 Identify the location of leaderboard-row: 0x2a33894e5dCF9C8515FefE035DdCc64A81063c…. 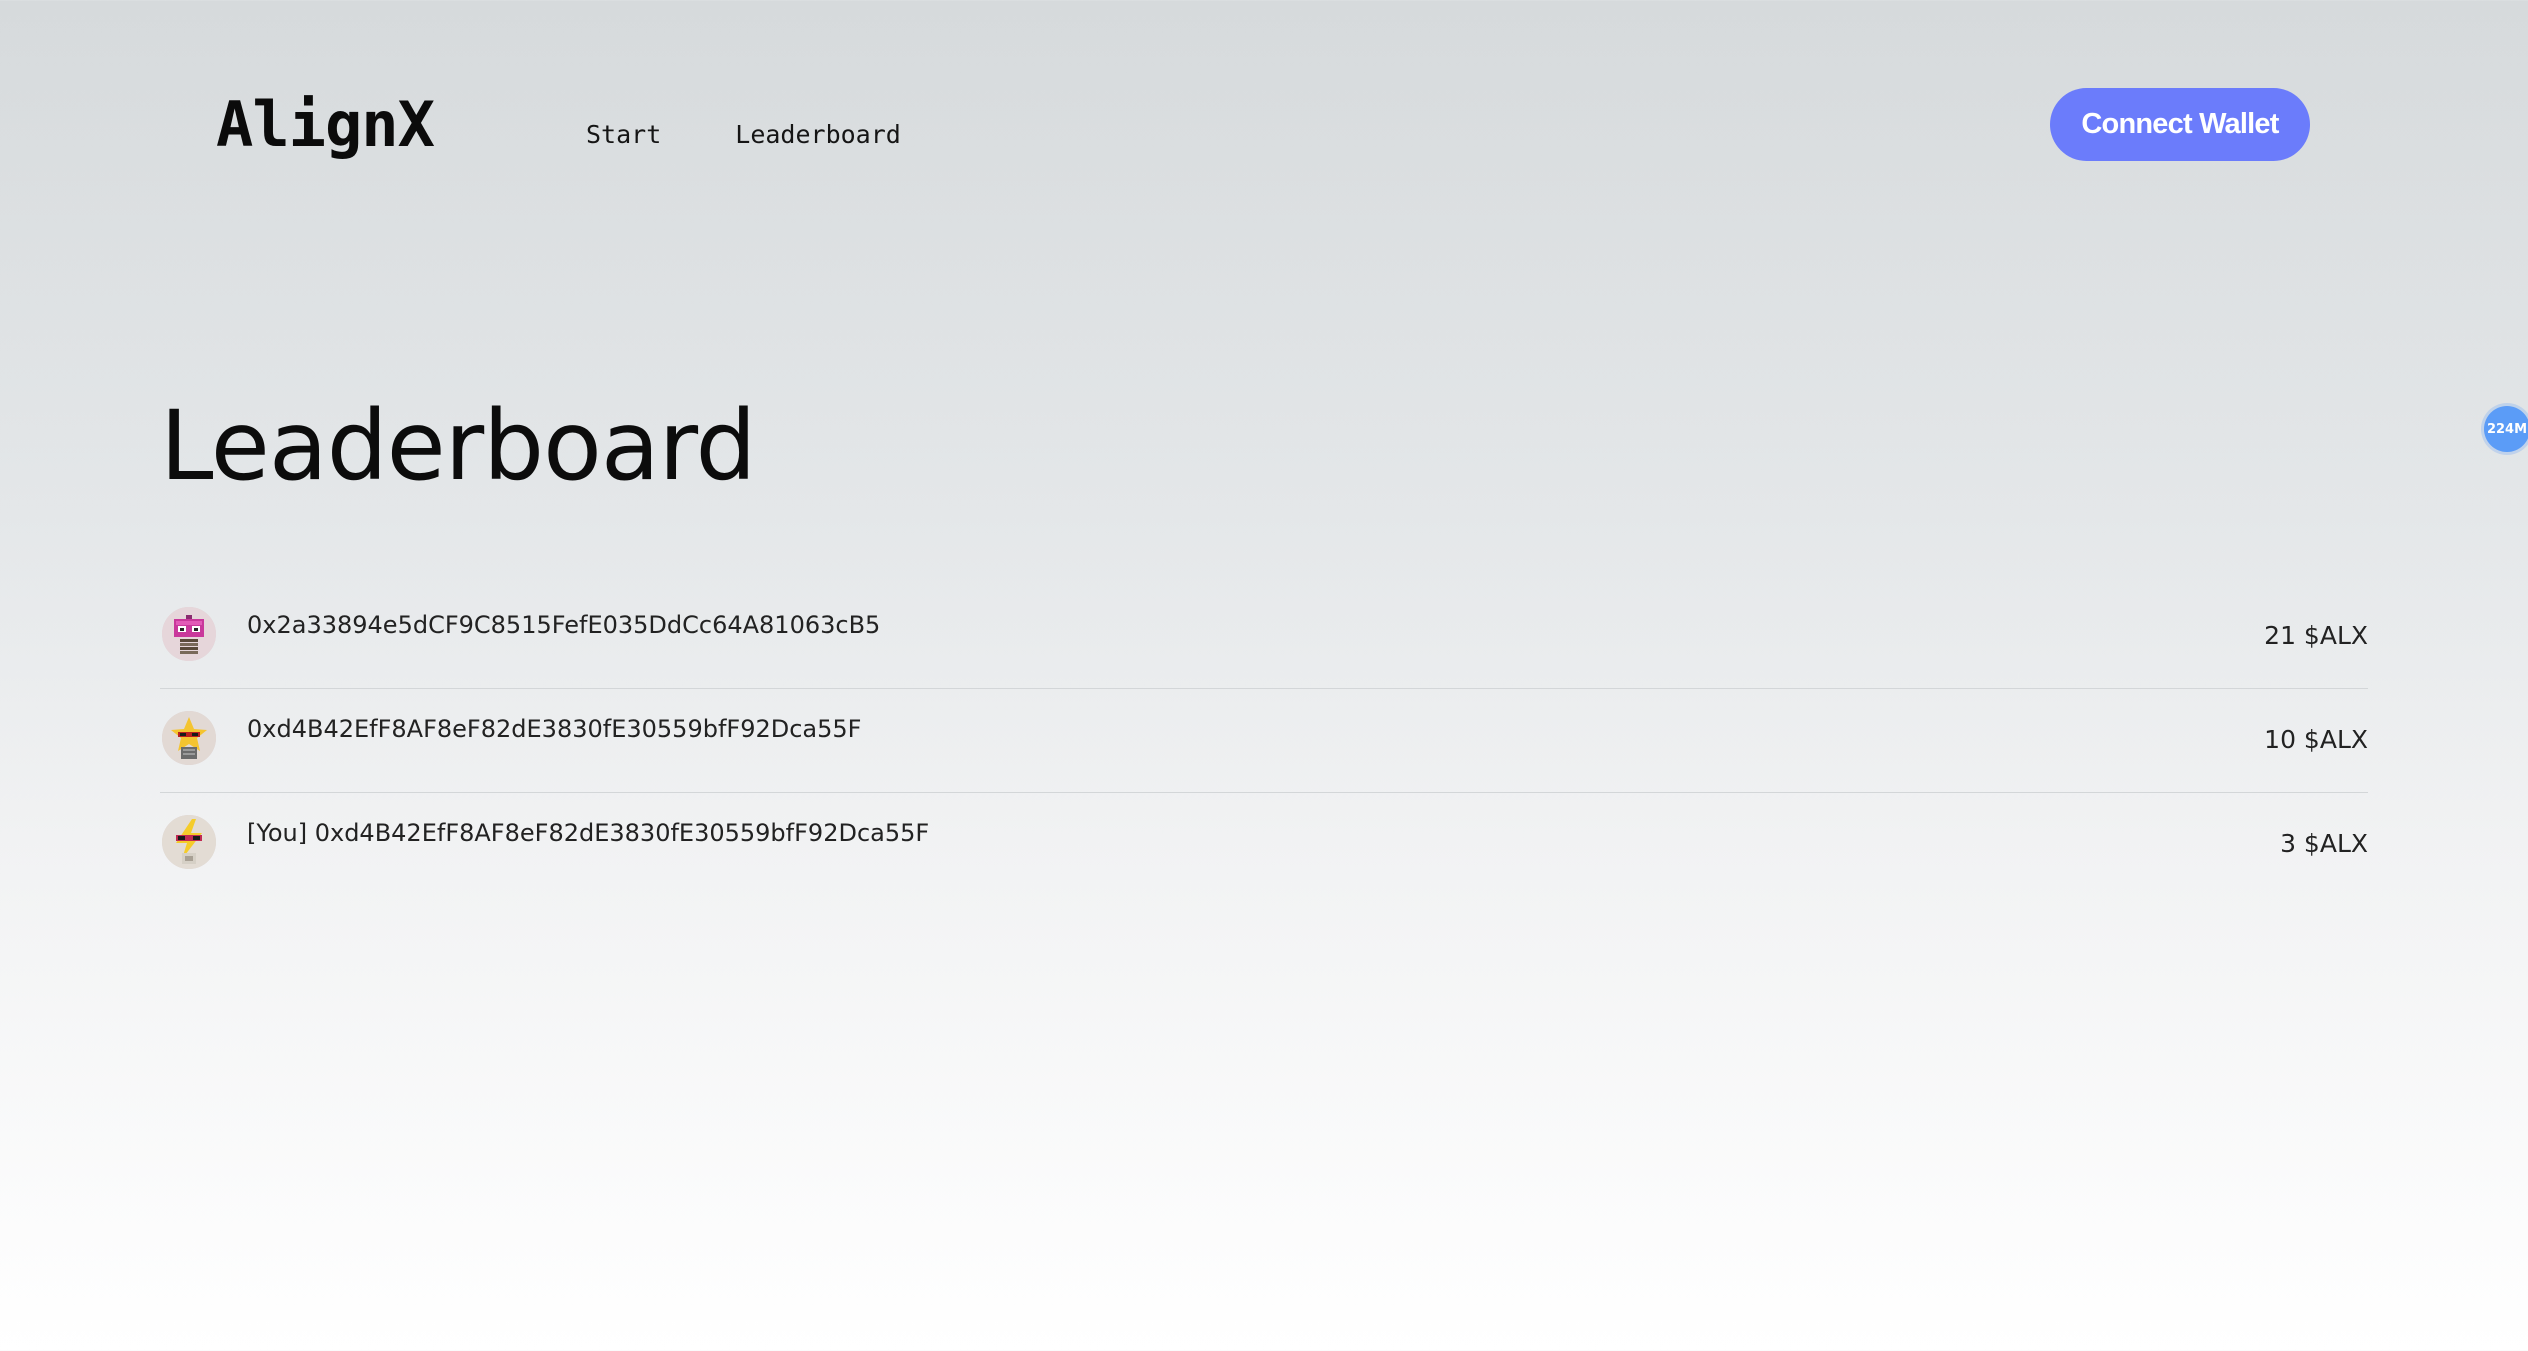
(1264, 637).